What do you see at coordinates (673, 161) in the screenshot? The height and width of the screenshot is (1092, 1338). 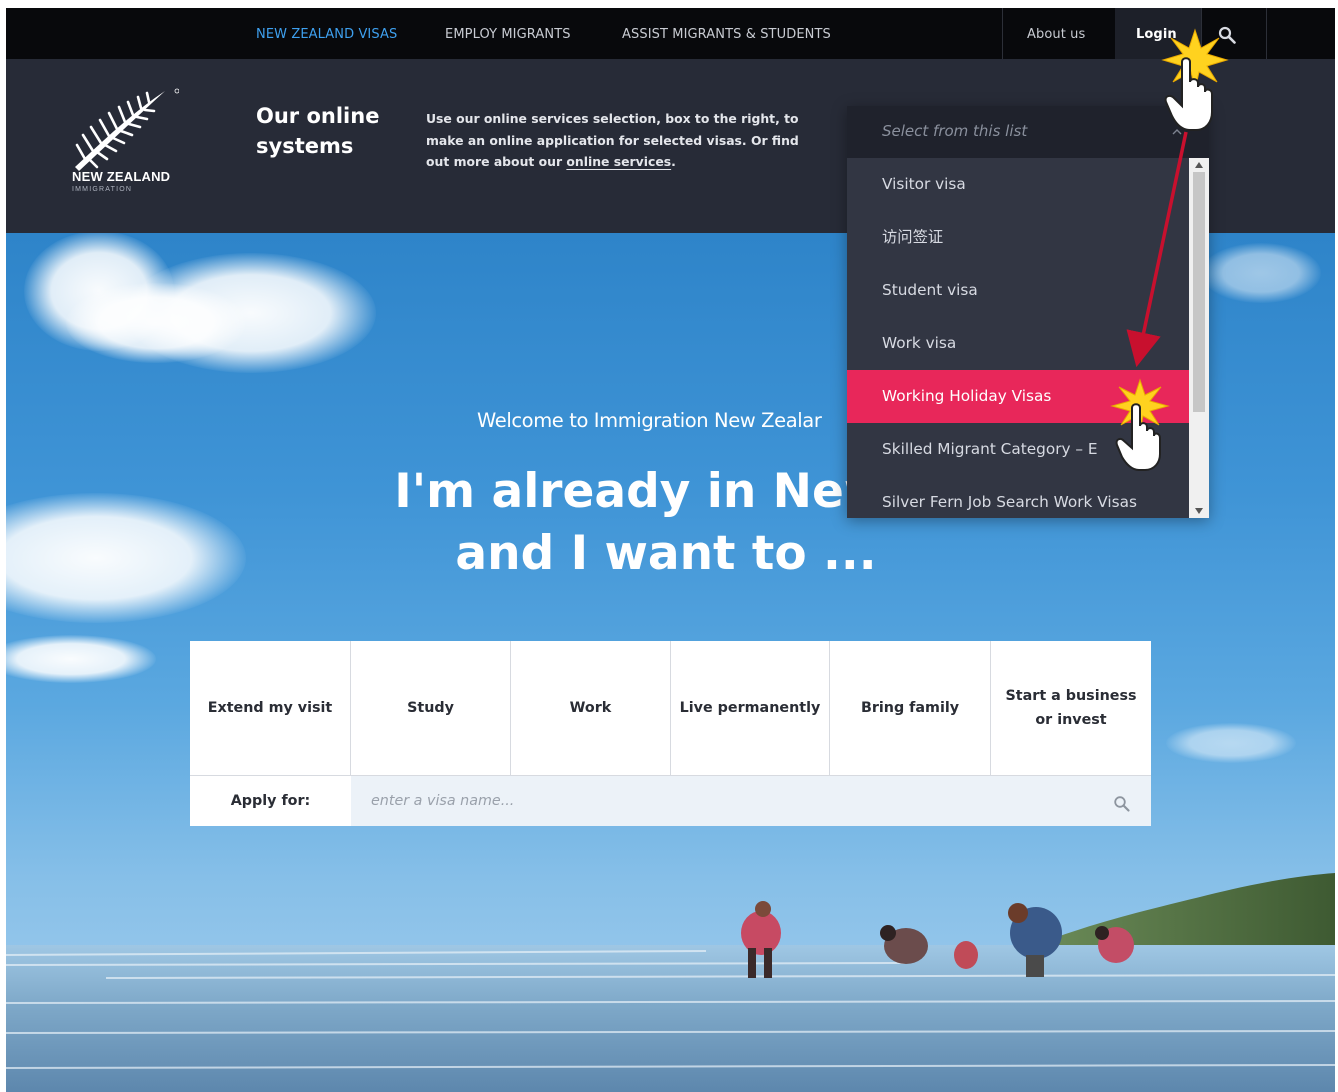 I see `header-description-end: .` at bounding box center [673, 161].